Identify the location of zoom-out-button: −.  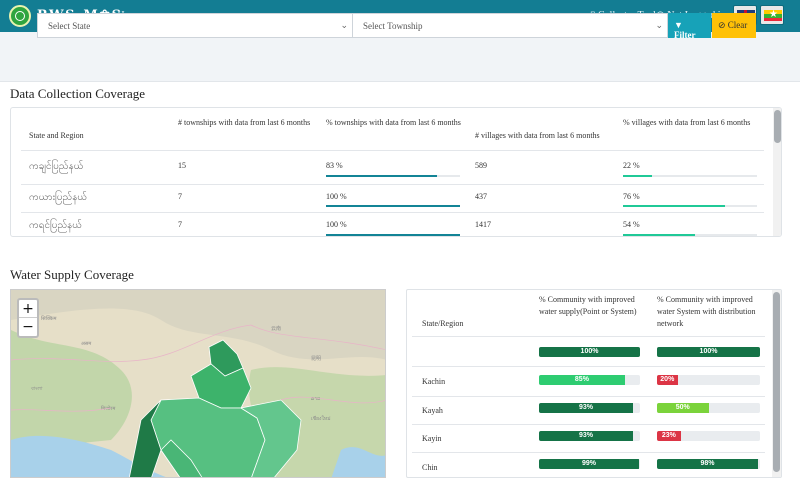
(28, 327).